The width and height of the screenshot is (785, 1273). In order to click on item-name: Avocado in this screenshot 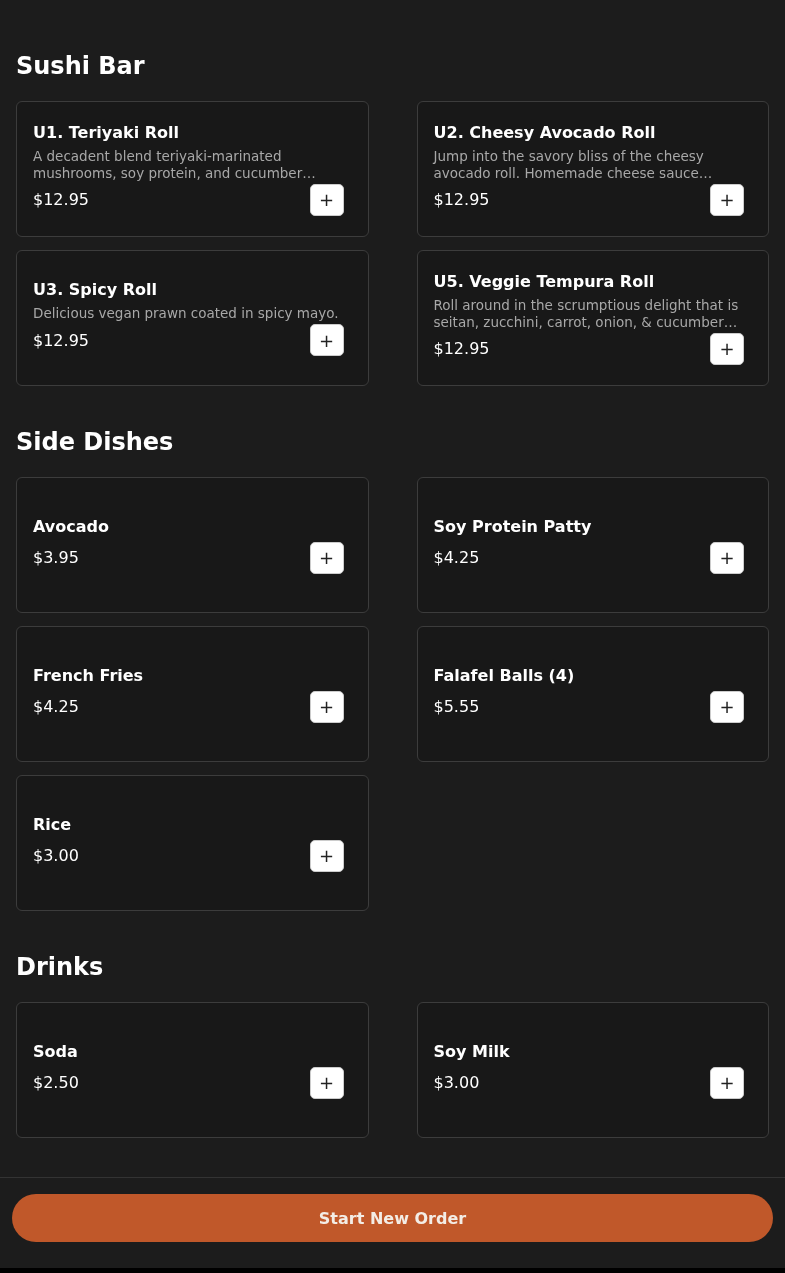, I will do `click(71, 526)`.